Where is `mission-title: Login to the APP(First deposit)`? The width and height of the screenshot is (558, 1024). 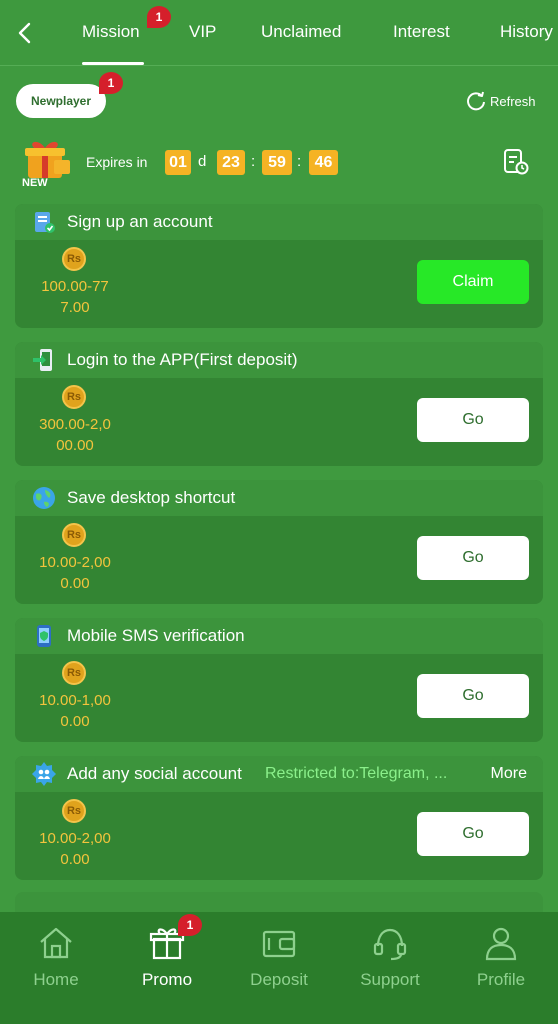
mission-title: Login to the APP(First deposit) is located at coordinates (182, 359).